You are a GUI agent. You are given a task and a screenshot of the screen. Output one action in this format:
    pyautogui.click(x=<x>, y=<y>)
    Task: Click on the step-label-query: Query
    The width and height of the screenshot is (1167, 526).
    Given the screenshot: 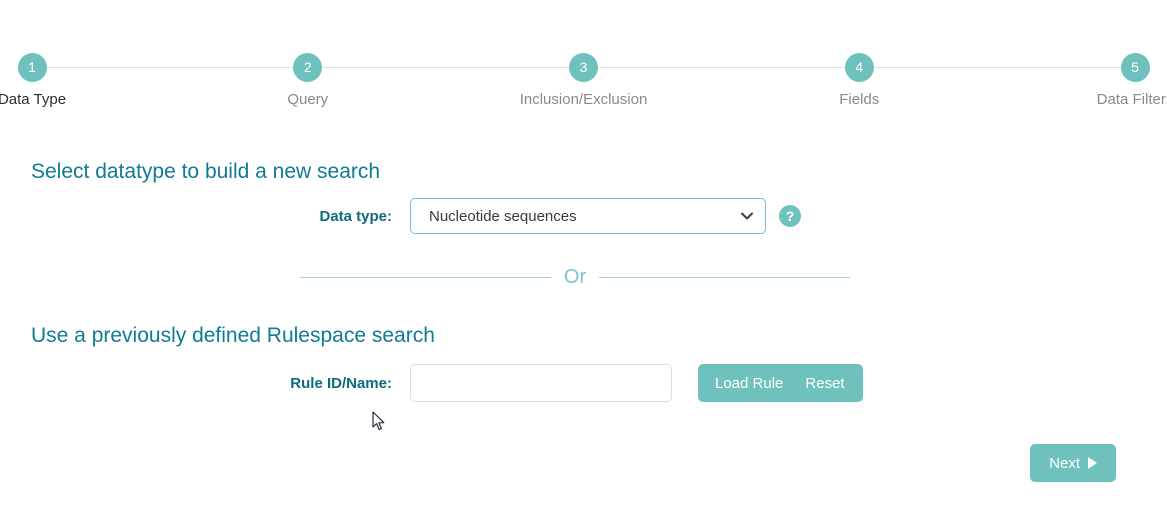 What is the action you would take?
    pyautogui.click(x=308, y=99)
    